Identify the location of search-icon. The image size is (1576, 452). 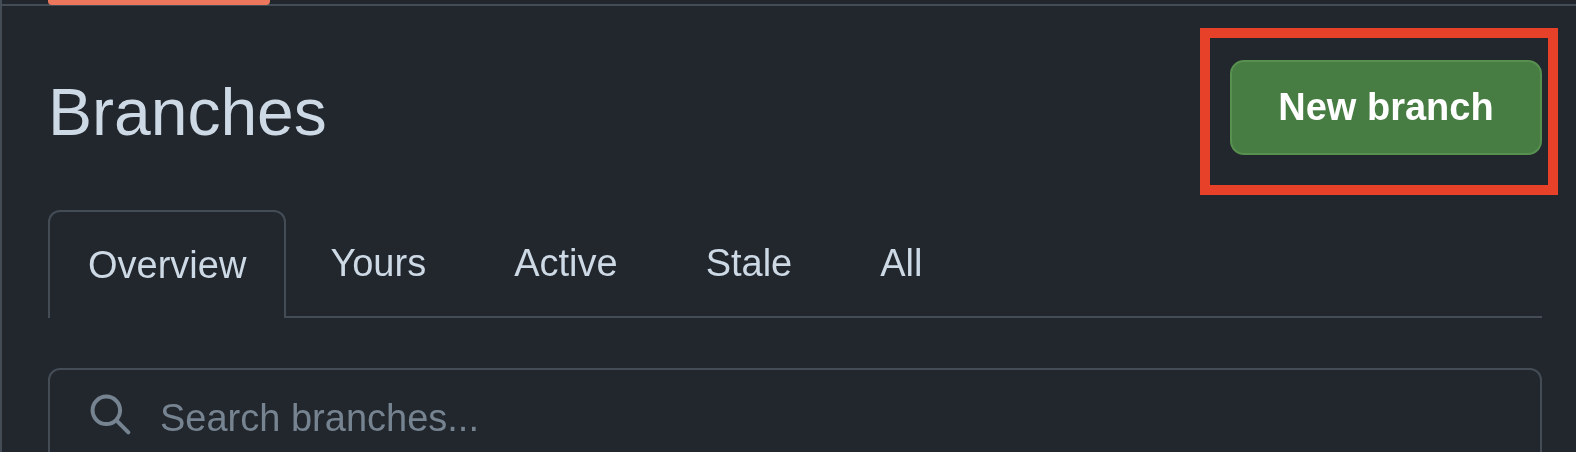
(110, 414).